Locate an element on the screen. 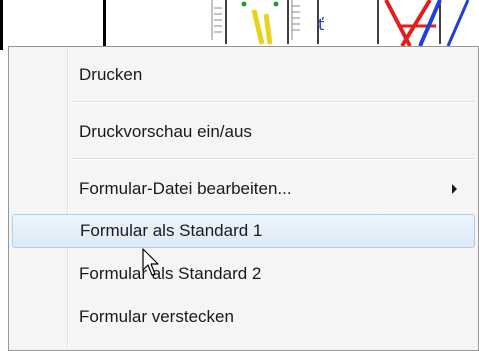 The width and height of the screenshot is (479, 351). mouse-pointer-icon is located at coordinates (150, 262).